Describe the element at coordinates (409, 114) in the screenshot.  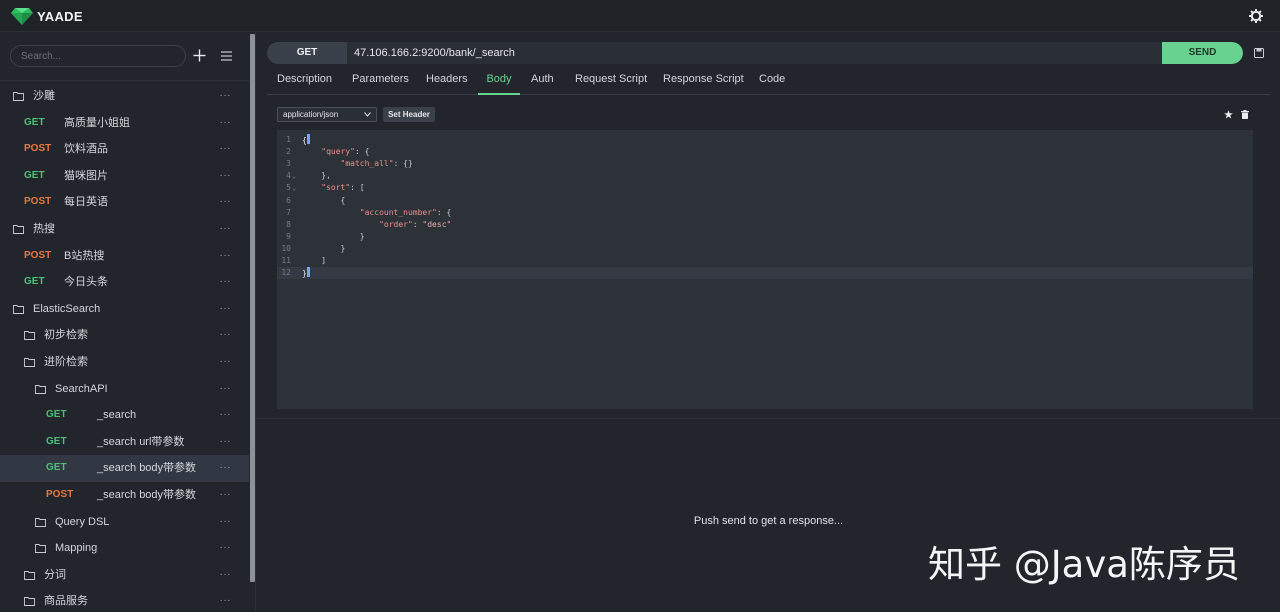
I see `set-header-button: Set Header` at that location.